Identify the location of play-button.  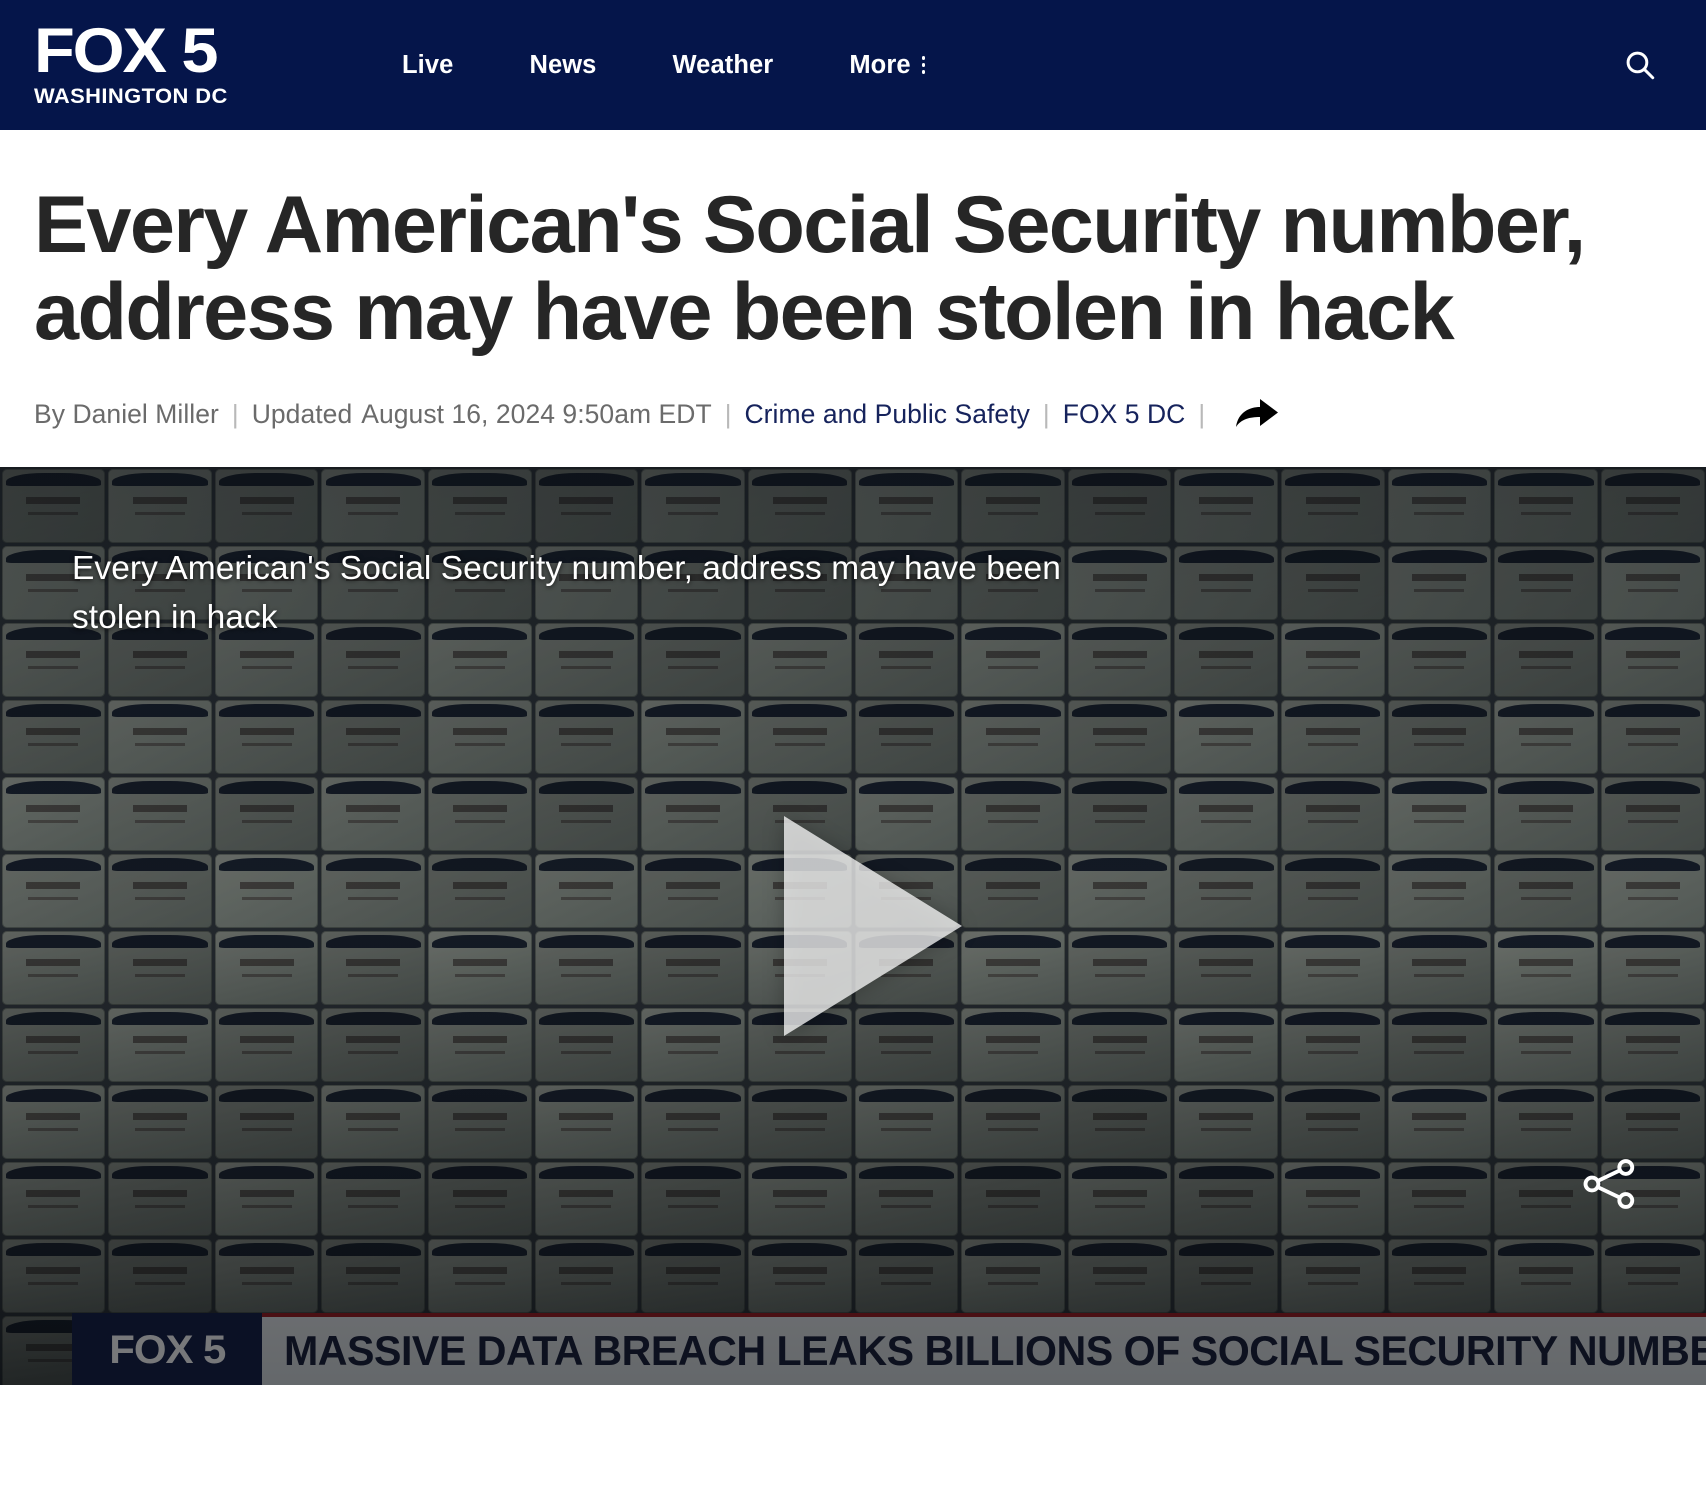
(853, 926).